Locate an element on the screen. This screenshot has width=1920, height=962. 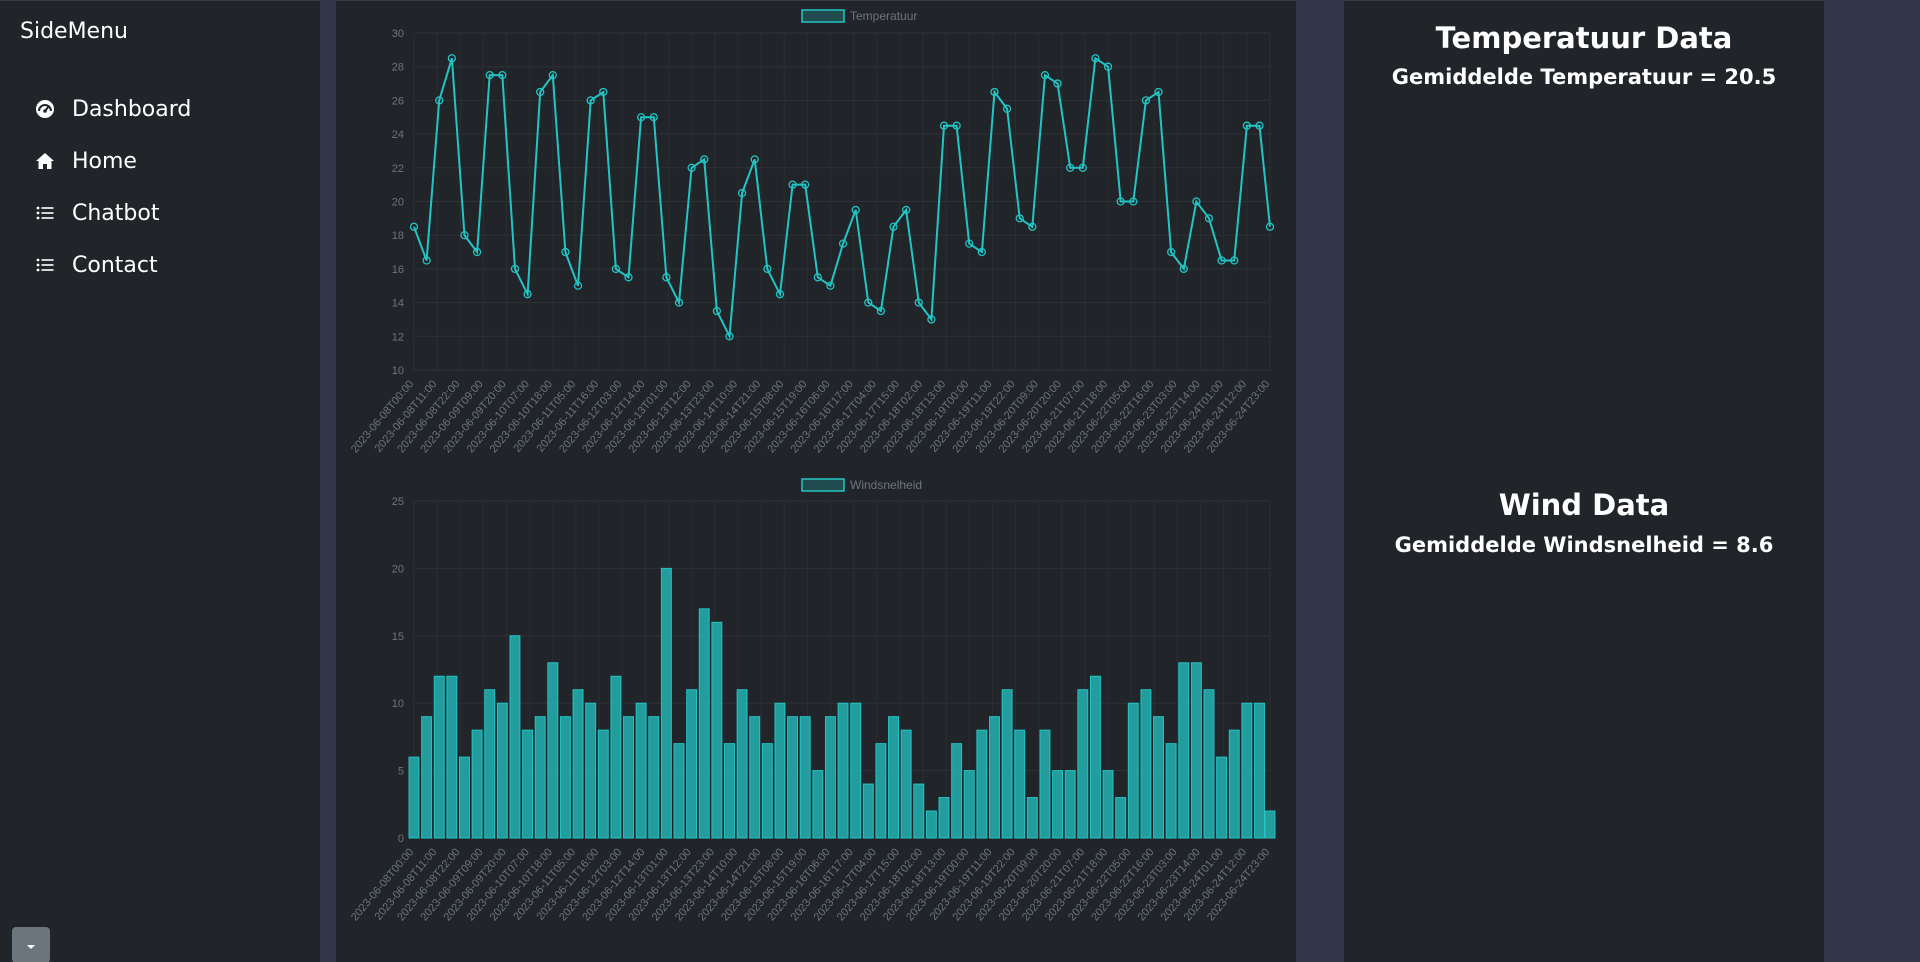
list-icon is located at coordinates (45, 265).